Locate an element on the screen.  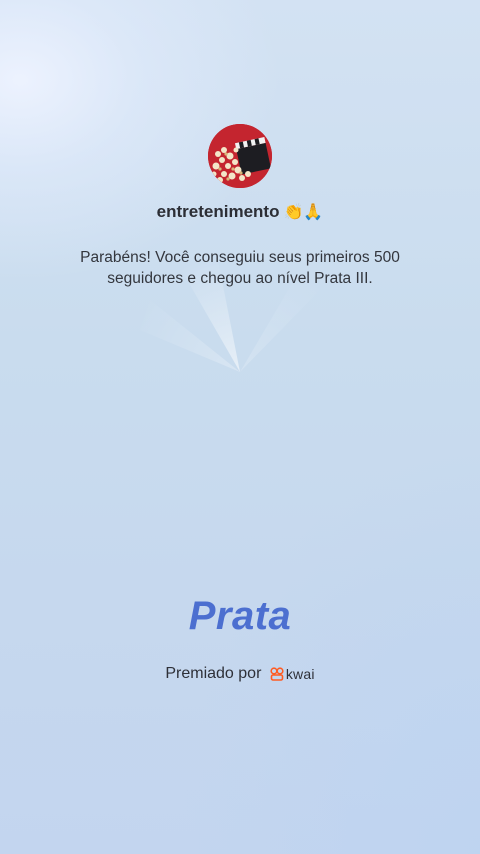
awarded-by: Premiado por kwai is located at coordinates (240, 674).